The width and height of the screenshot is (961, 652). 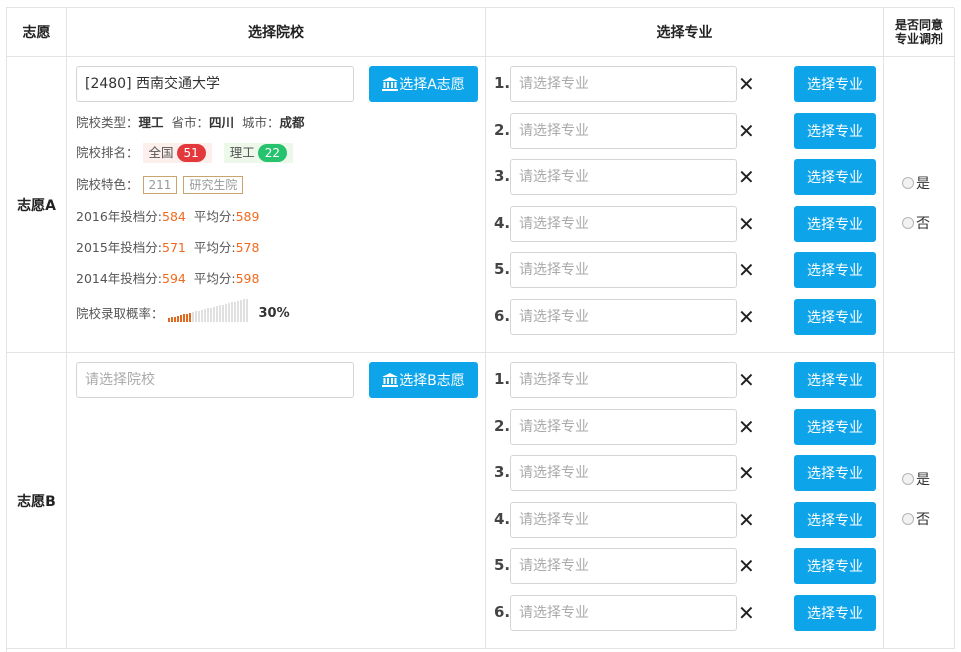 I want to click on score-line-2015: 2015年投档分:571 平均分:578, so click(x=167, y=246).